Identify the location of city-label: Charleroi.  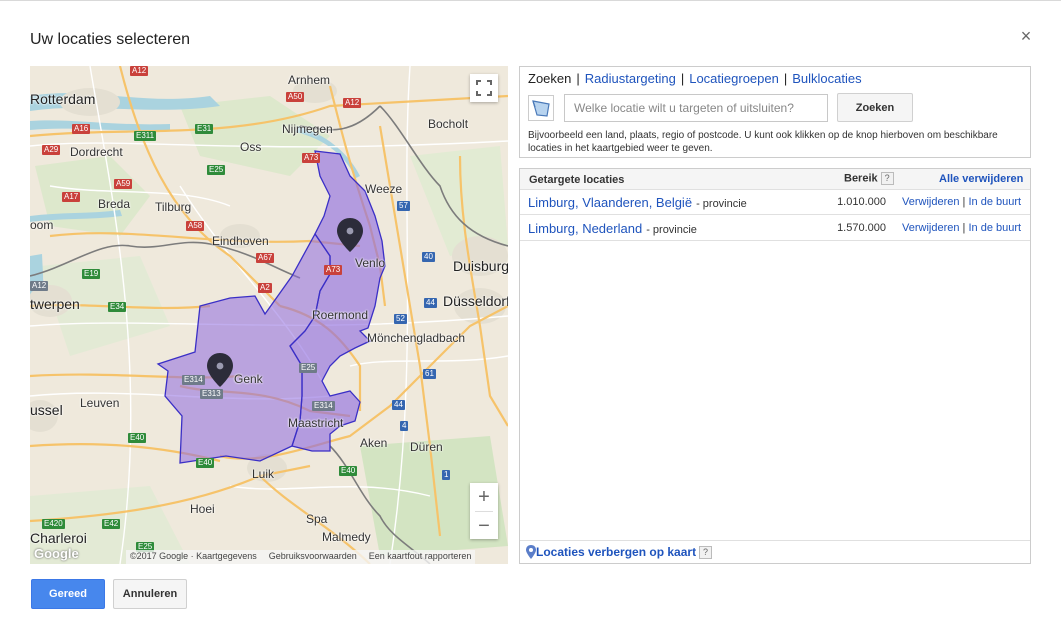
(58, 538).